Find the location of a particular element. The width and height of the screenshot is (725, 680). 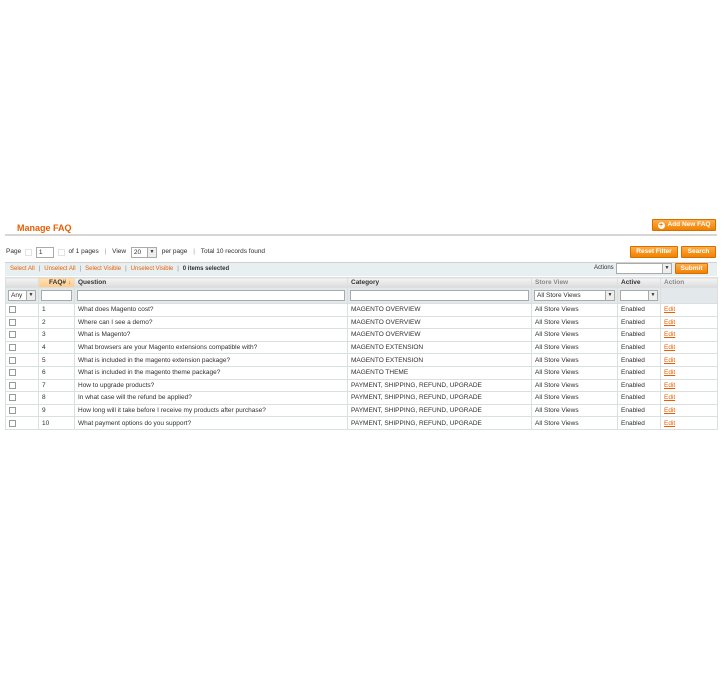

filter-active-cell: ▼ is located at coordinates (639, 295).